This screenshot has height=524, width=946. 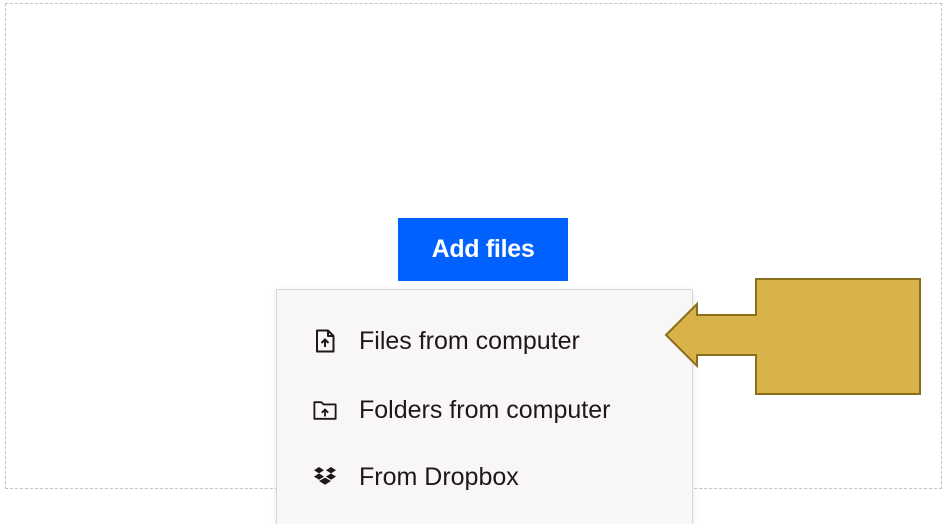 I want to click on menu-item-folders-from-computer: Folders from computer, so click(x=484, y=410).